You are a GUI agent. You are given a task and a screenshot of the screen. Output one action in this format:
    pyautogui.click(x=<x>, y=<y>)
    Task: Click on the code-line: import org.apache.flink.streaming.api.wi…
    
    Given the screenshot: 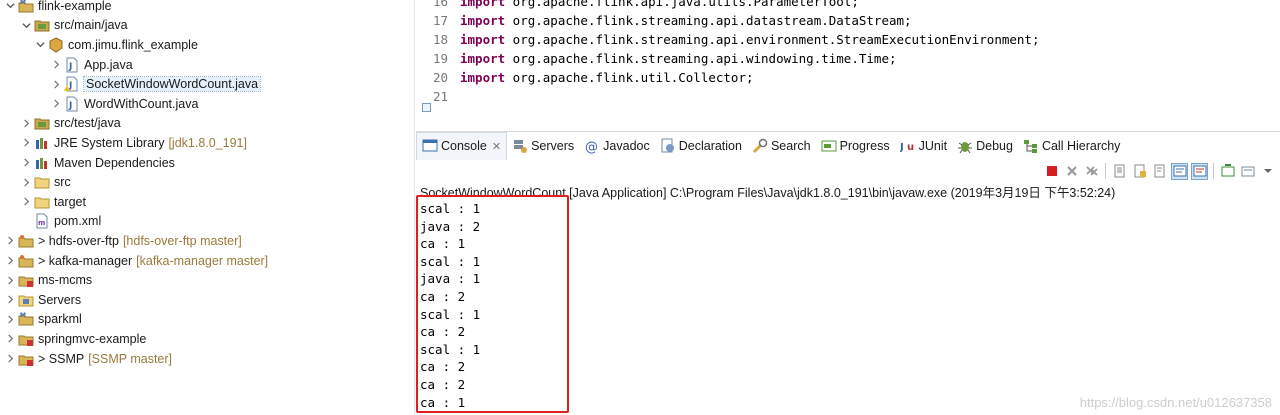 What is the action you would take?
    pyautogui.click(x=678, y=58)
    